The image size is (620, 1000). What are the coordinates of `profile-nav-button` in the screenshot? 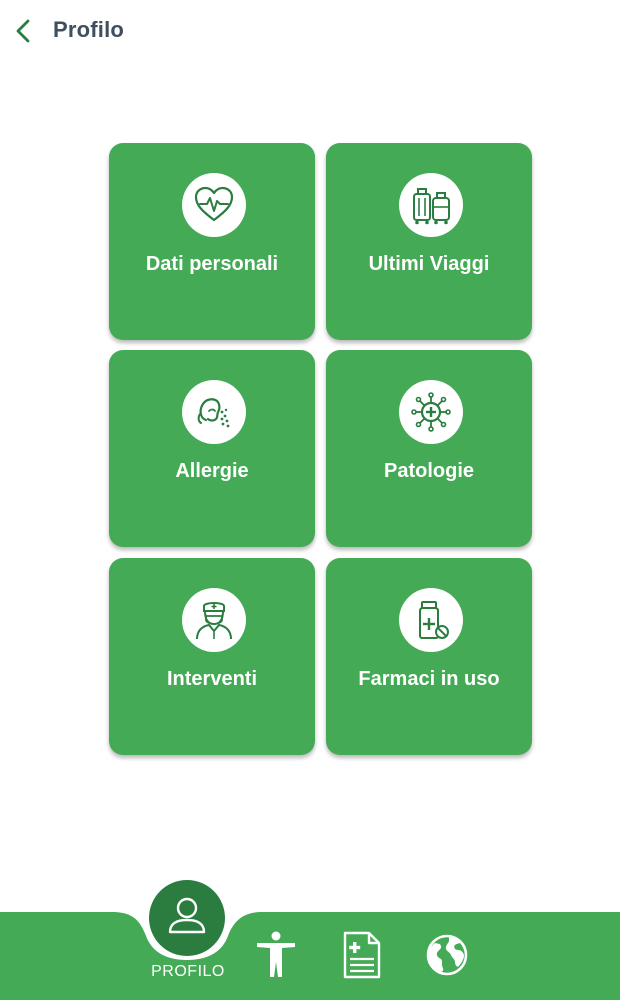 It's located at (187, 918).